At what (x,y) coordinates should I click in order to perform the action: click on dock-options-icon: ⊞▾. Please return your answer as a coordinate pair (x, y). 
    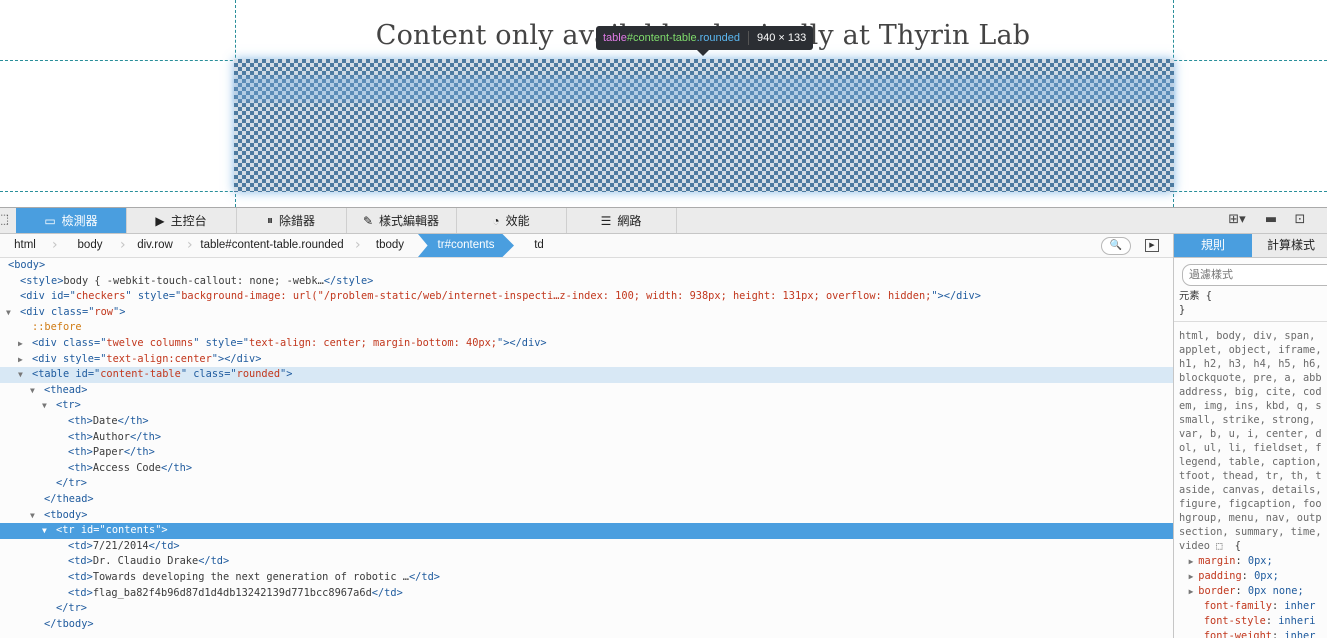
    Looking at the image, I should click on (1237, 220).